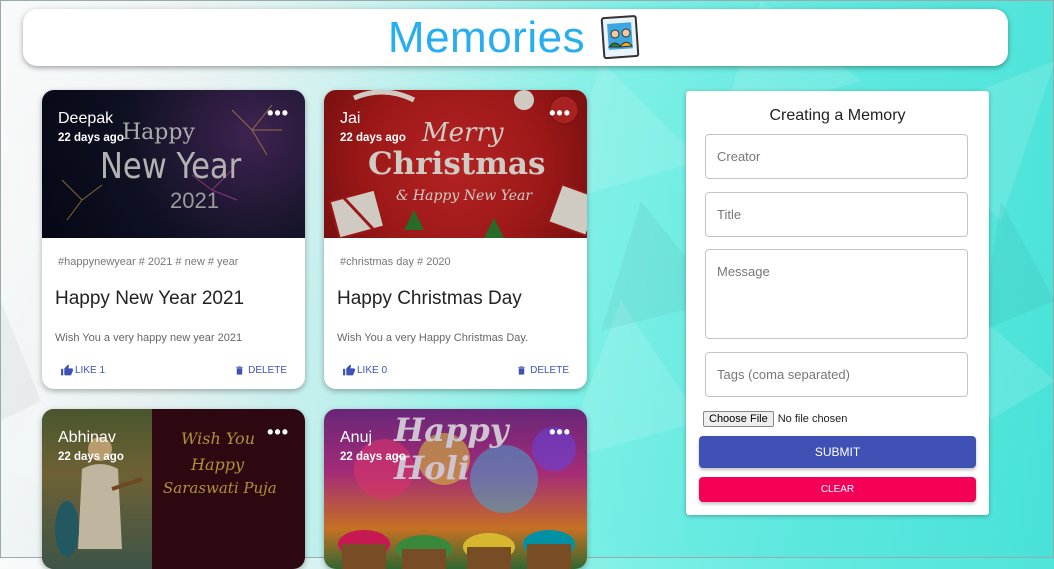 This screenshot has height=569, width=1054. Describe the element at coordinates (836, 156) in the screenshot. I see `creator-field: Creator` at that location.